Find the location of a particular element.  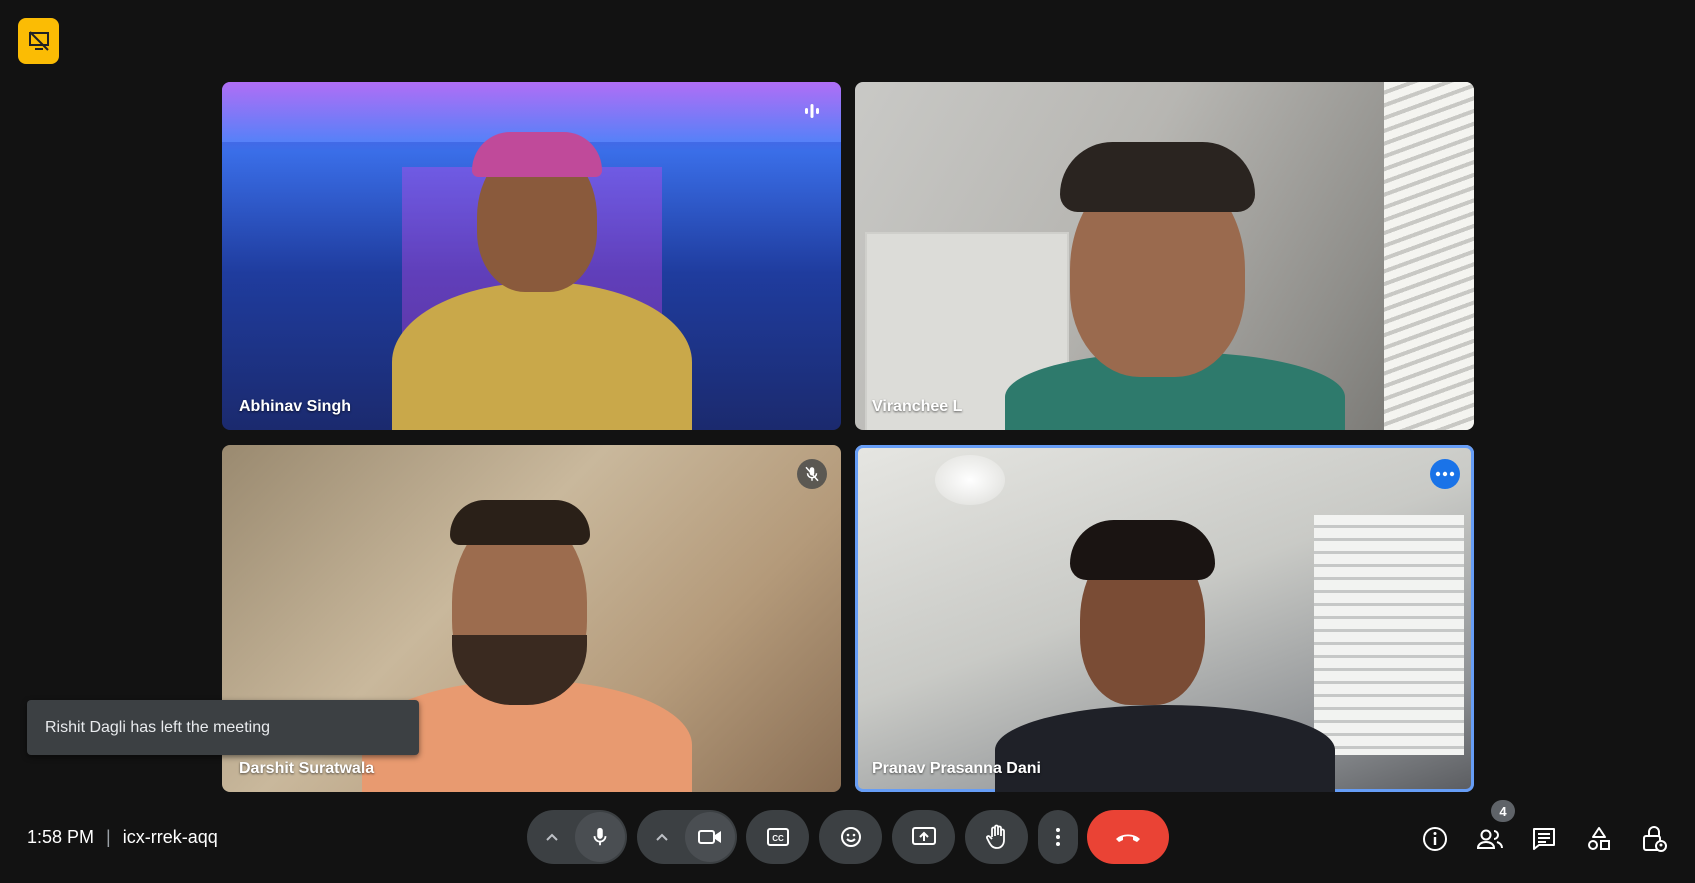

reactions-button is located at coordinates (850, 837).